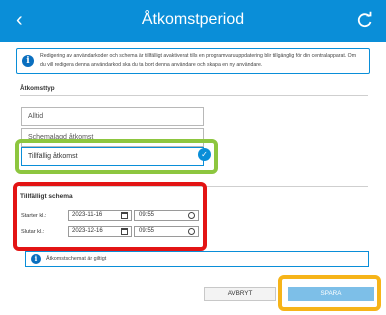 The width and height of the screenshot is (386, 315). I want to click on divider, so click(194, 95).